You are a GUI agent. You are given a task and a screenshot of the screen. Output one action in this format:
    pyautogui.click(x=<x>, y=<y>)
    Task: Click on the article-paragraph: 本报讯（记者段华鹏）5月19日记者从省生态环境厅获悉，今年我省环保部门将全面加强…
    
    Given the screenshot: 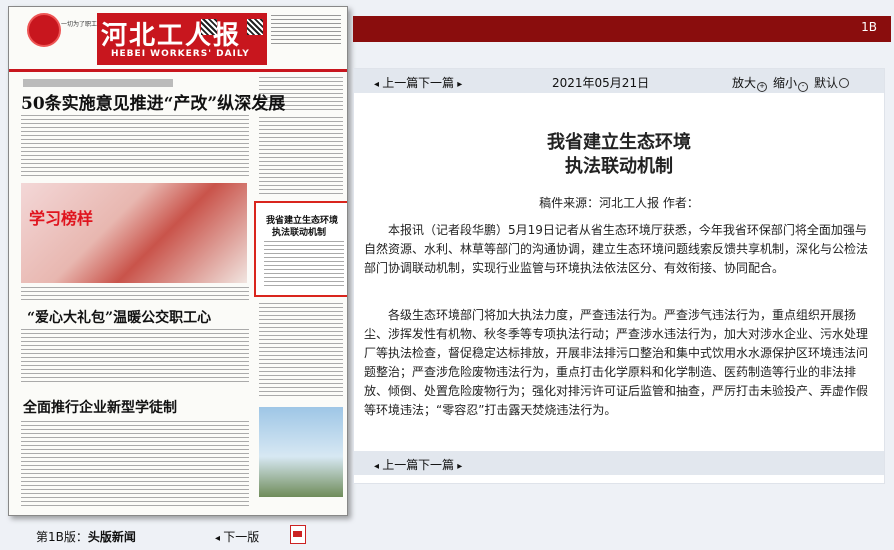 What is the action you would take?
    pyautogui.click(x=616, y=249)
    